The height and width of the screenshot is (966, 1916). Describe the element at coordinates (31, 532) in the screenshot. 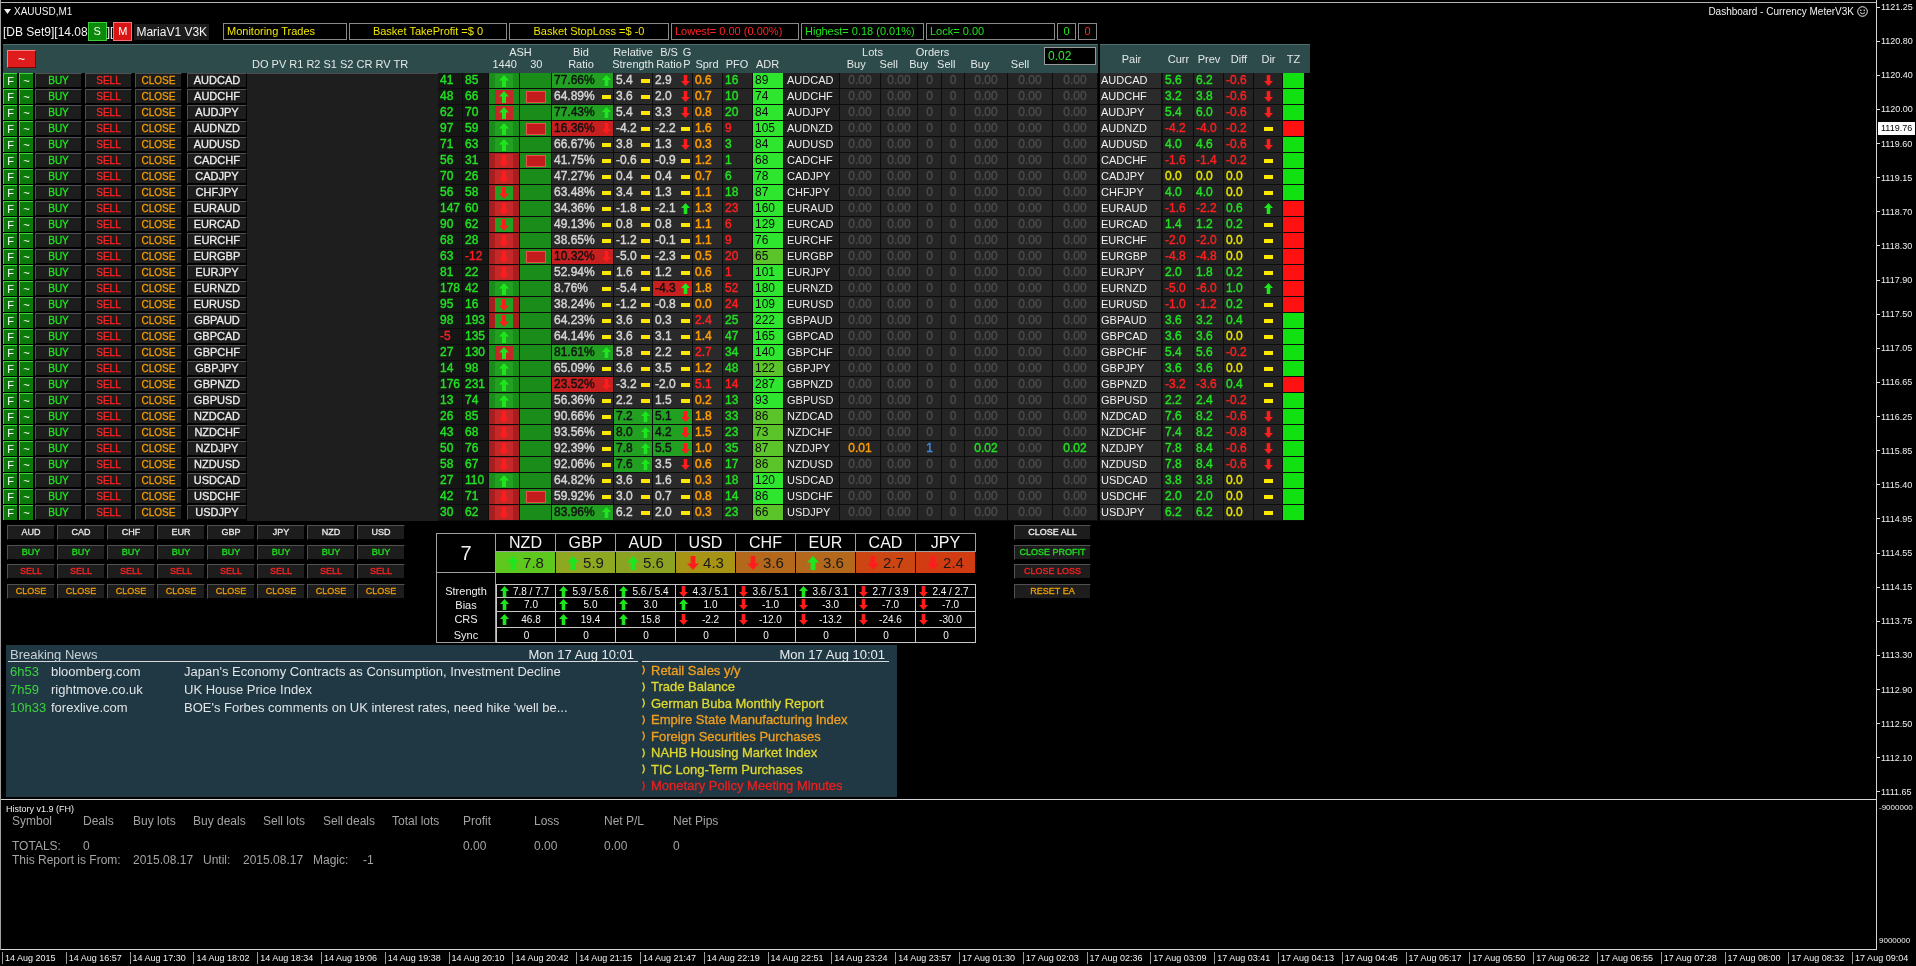

I see `currency-button: AUD` at that location.